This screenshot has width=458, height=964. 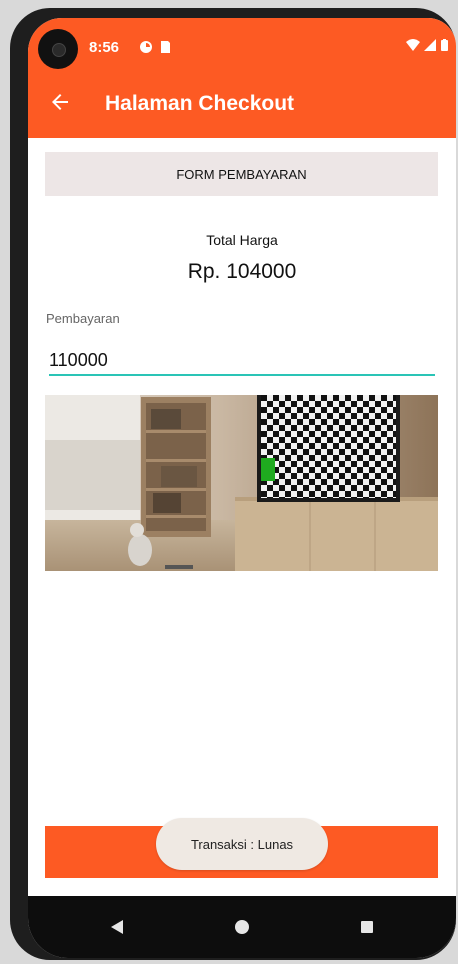 I want to click on battery-icon, so click(x=444, y=45).